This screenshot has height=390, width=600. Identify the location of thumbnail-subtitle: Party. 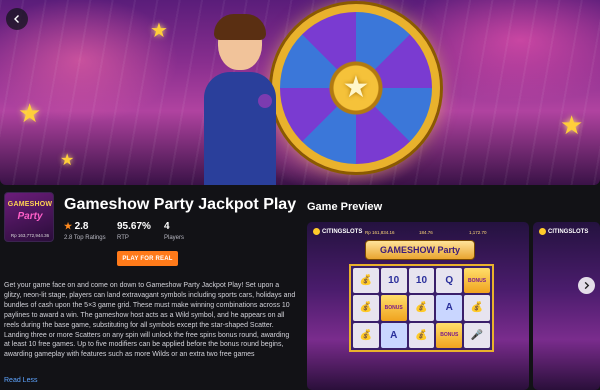
(30, 216).